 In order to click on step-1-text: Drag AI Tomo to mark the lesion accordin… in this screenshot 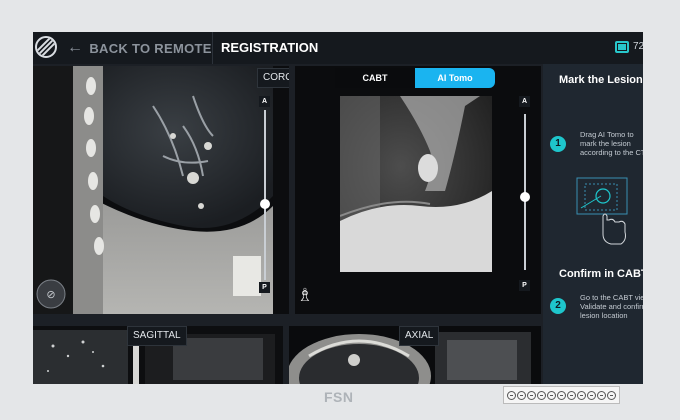, I will do `click(611, 143)`.